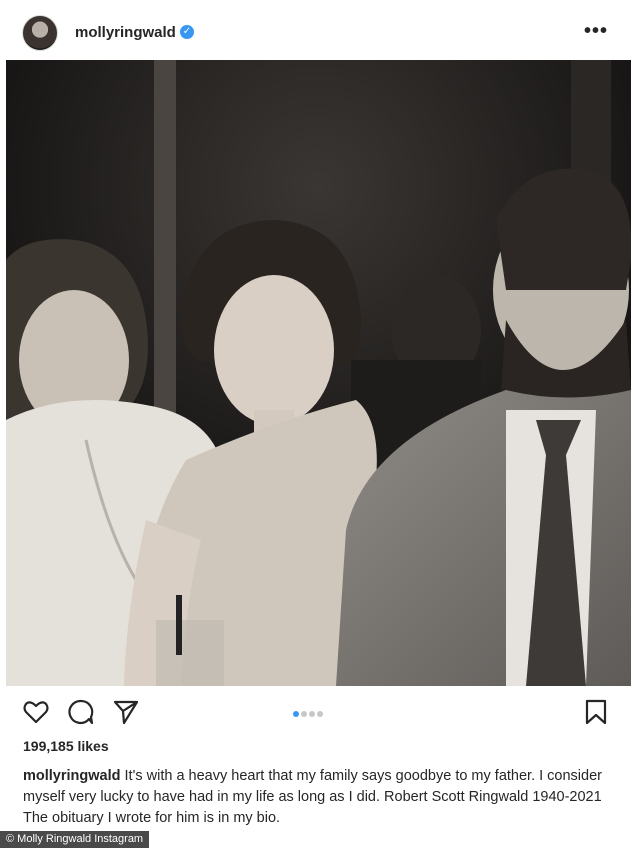 The width and height of the screenshot is (634, 848). What do you see at coordinates (596, 31) in the screenshot?
I see `more-options-icon: •••` at bounding box center [596, 31].